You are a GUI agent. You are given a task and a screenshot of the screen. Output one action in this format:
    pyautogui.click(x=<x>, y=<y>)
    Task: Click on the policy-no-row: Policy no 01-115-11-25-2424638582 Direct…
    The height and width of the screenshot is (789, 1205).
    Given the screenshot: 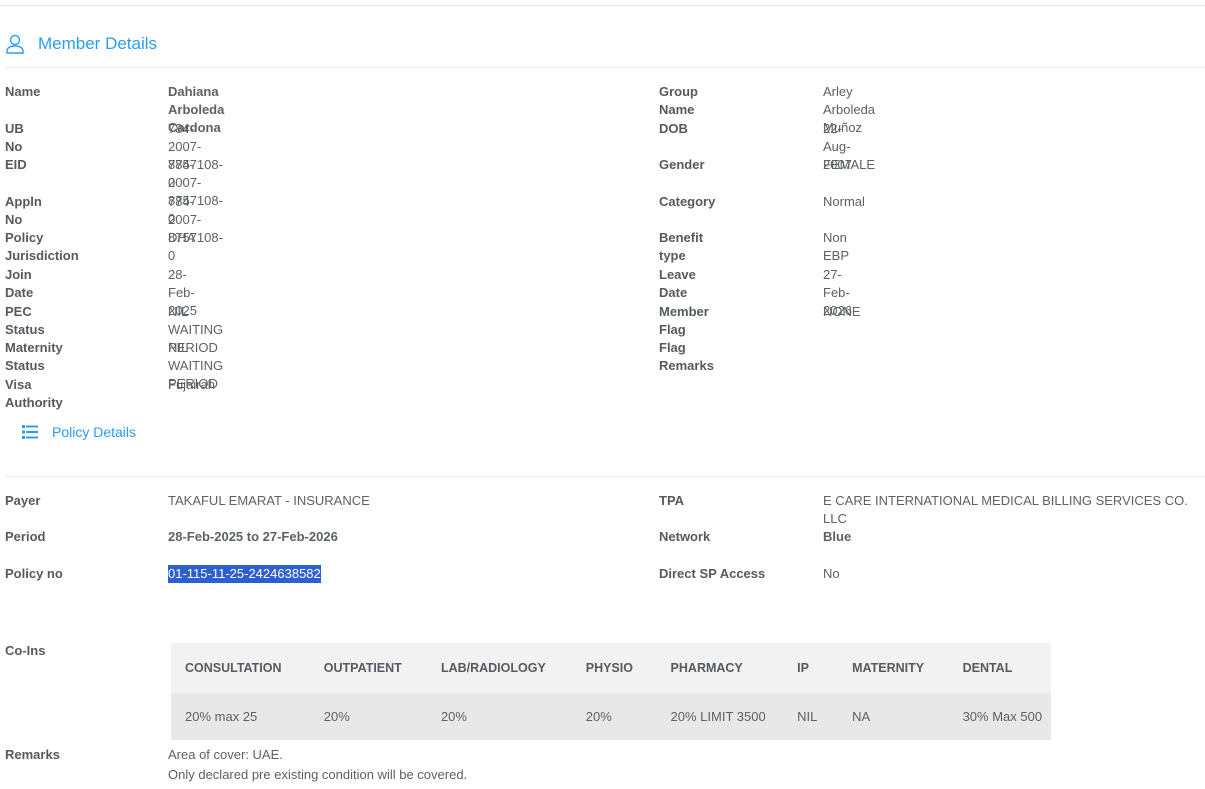 What is the action you would take?
    pyautogui.click(x=602, y=574)
    